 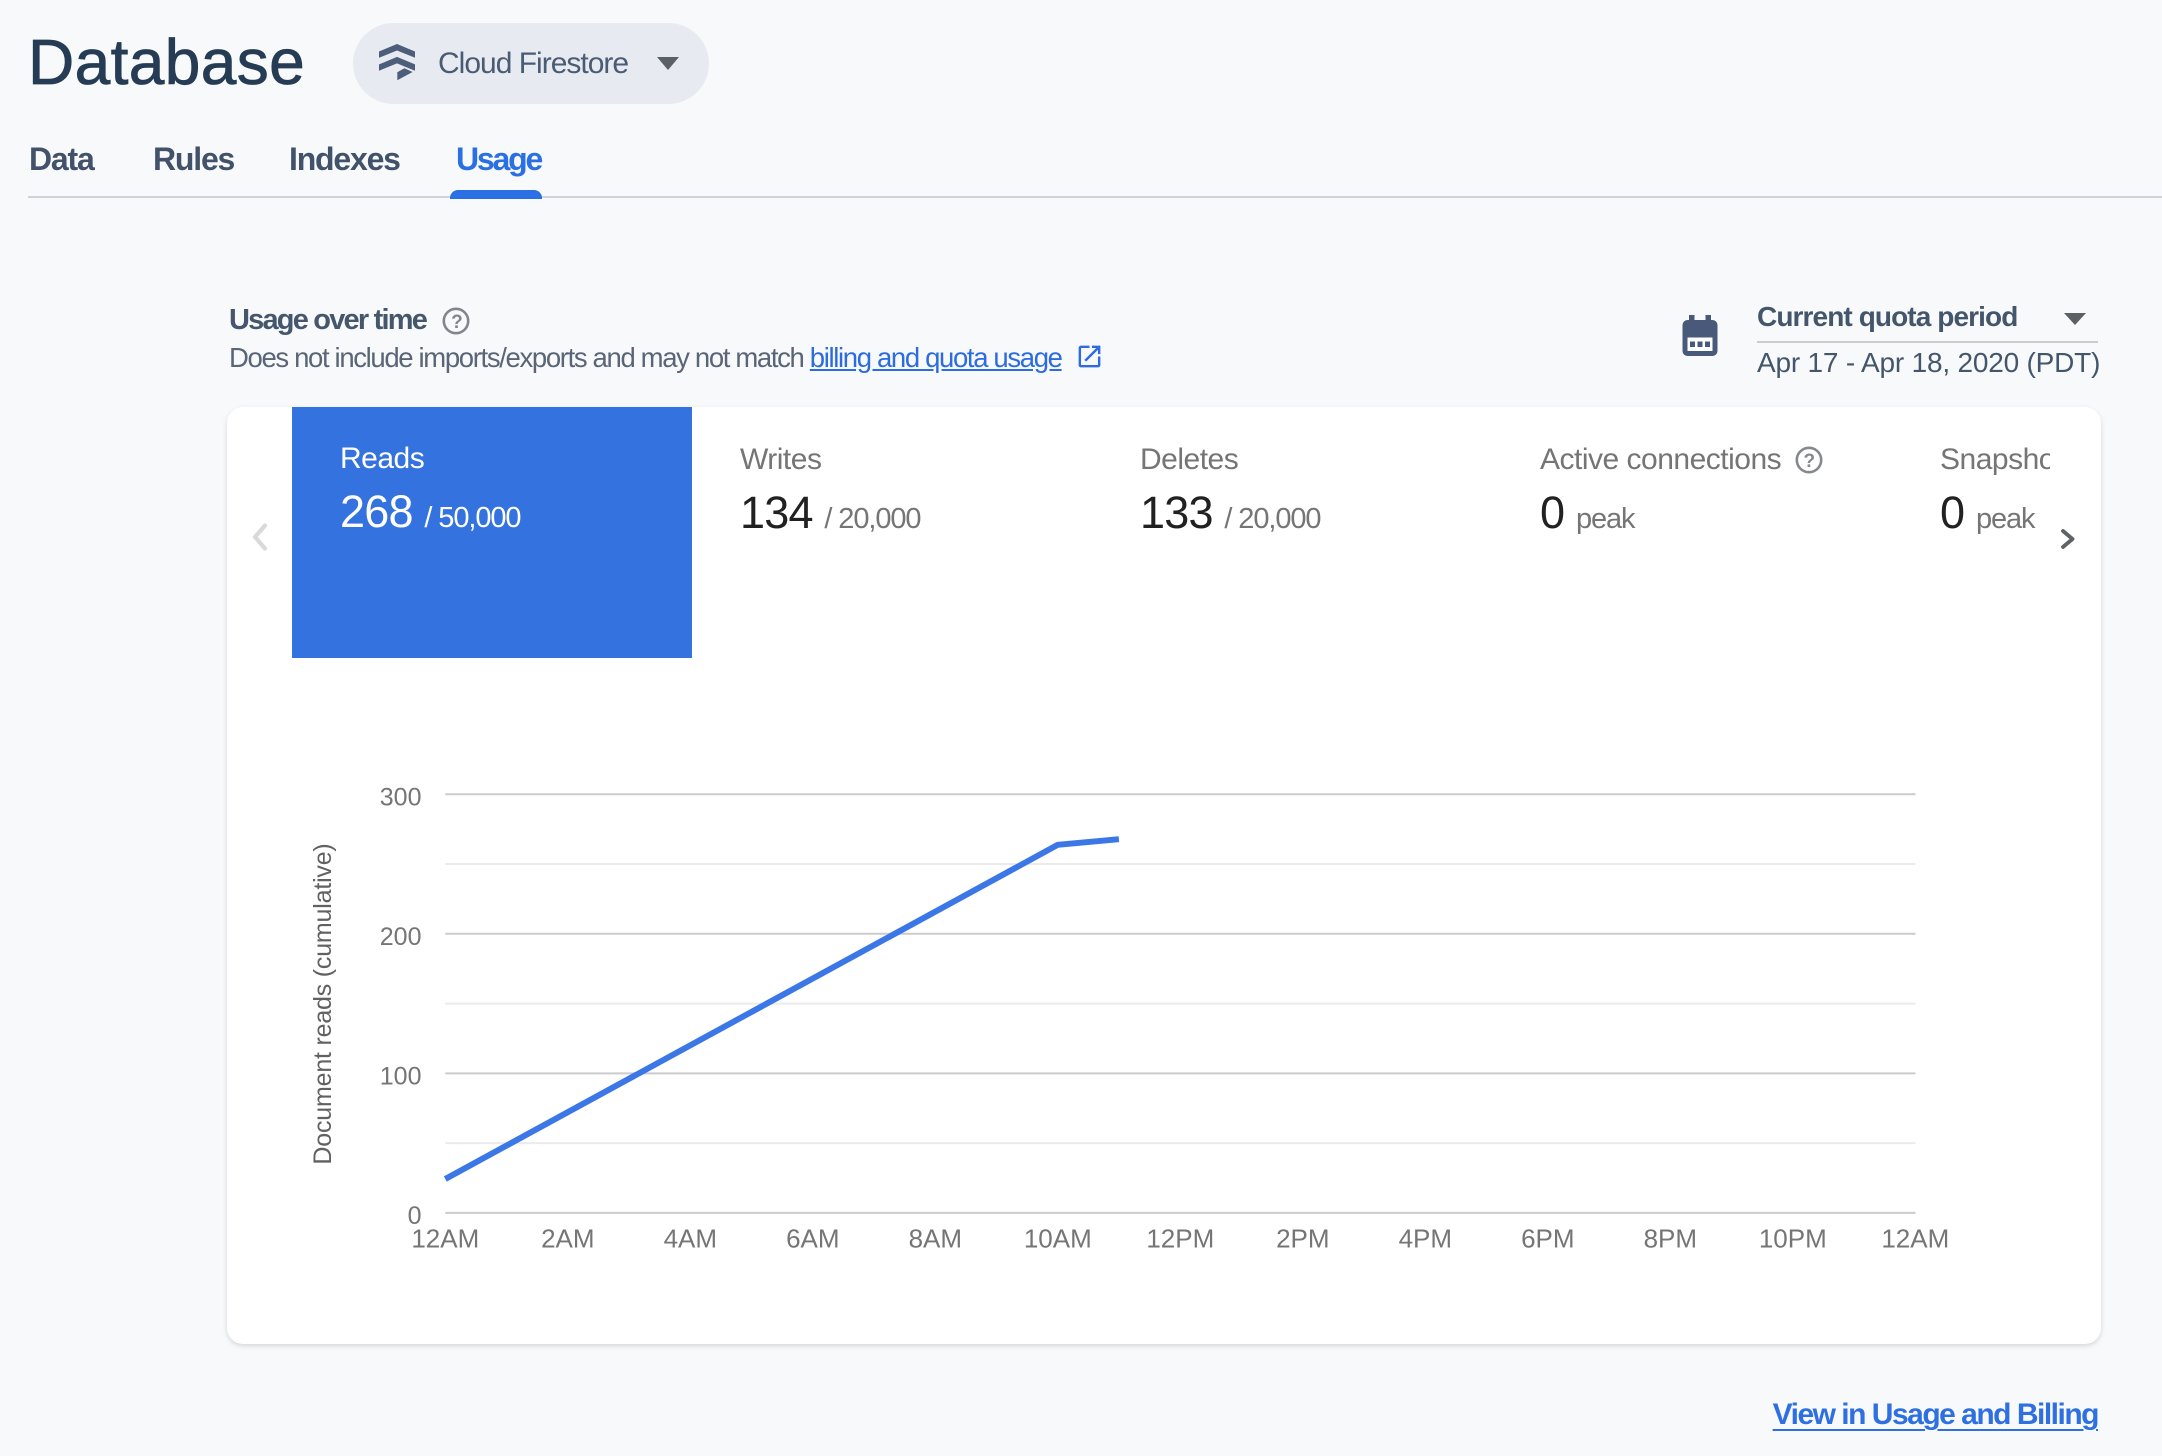 I want to click on svg-text: 10AM, so click(x=1058, y=1239).